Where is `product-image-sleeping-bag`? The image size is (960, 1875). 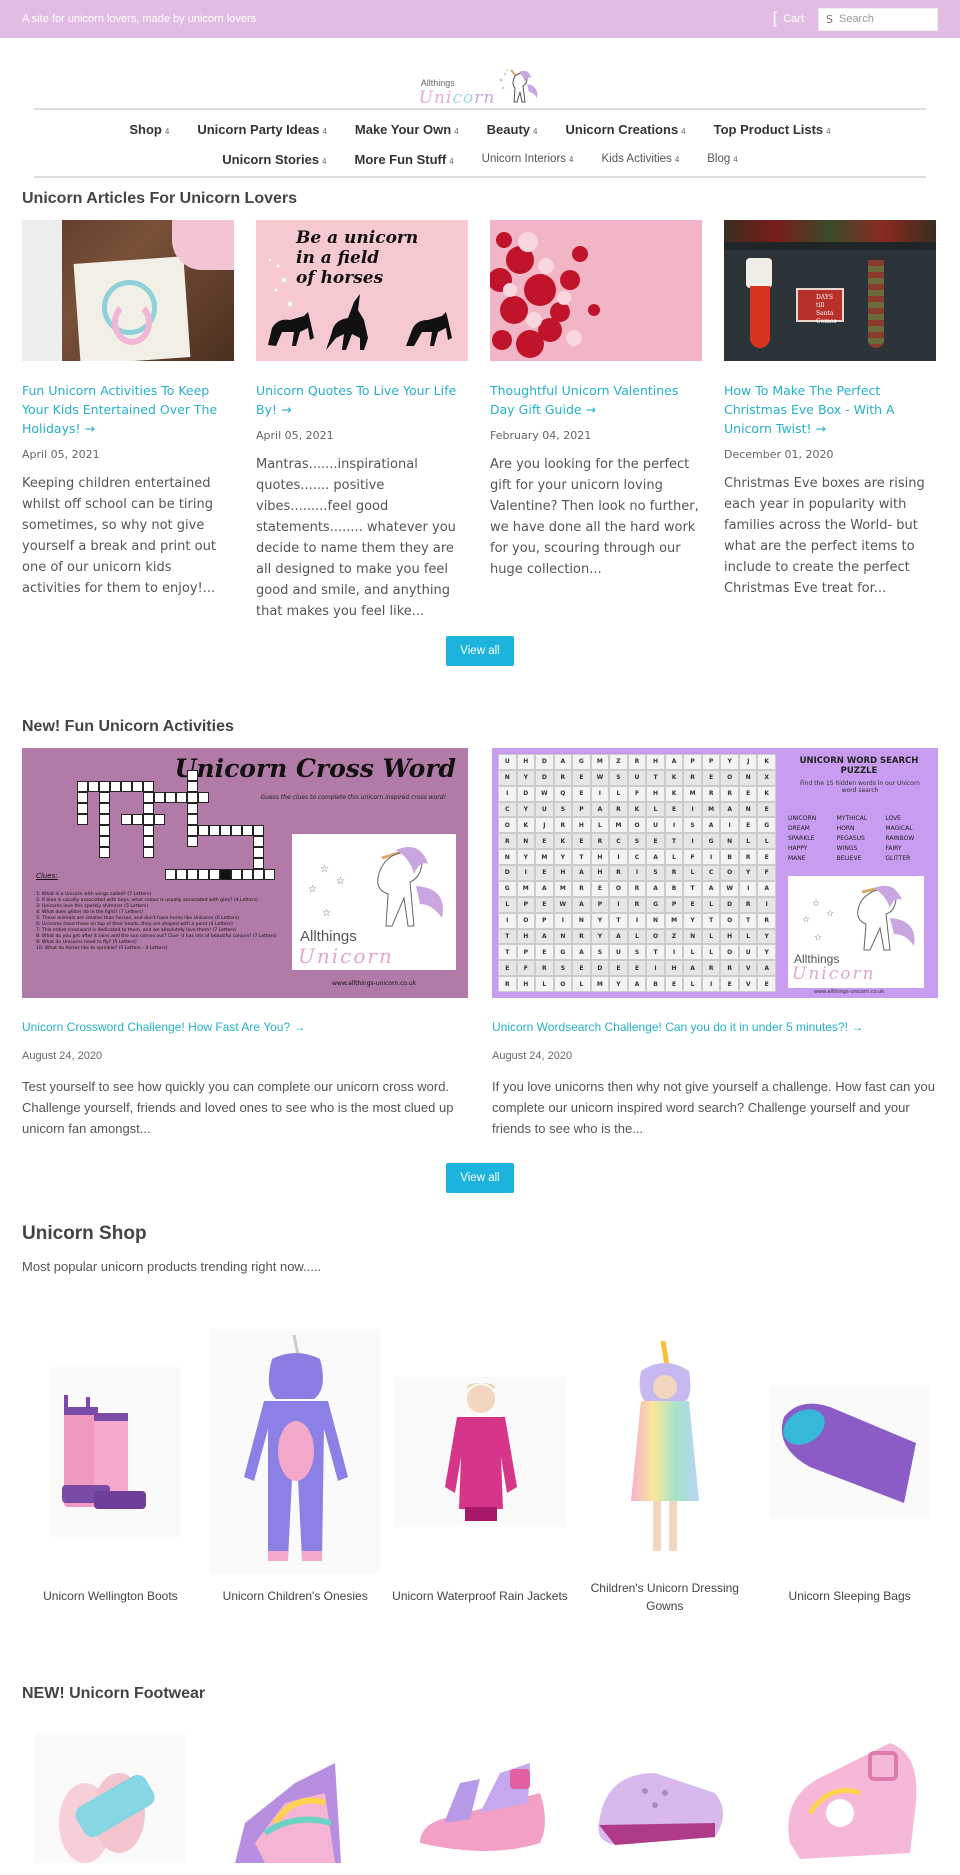
product-image-sleeping-bag is located at coordinates (849, 1451).